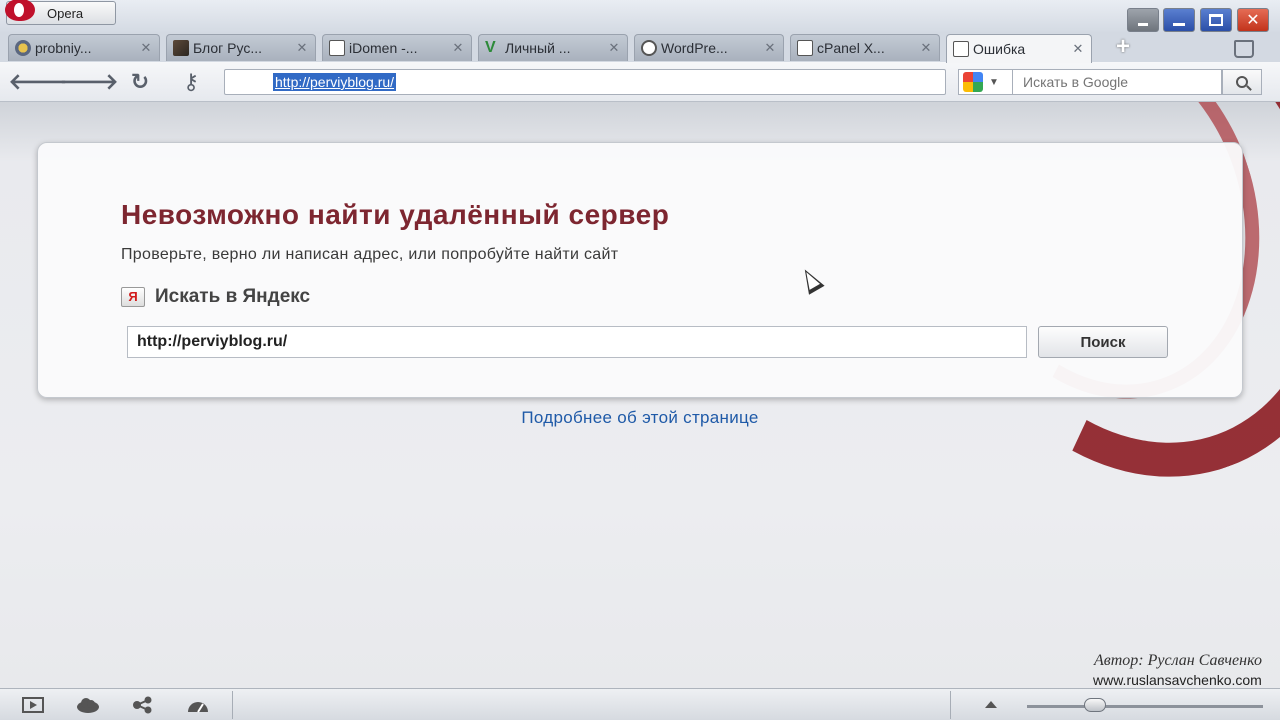 The height and width of the screenshot is (720, 1280). What do you see at coordinates (23, 48) in the screenshot?
I see `circle-favicon-icon` at bounding box center [23, 48].